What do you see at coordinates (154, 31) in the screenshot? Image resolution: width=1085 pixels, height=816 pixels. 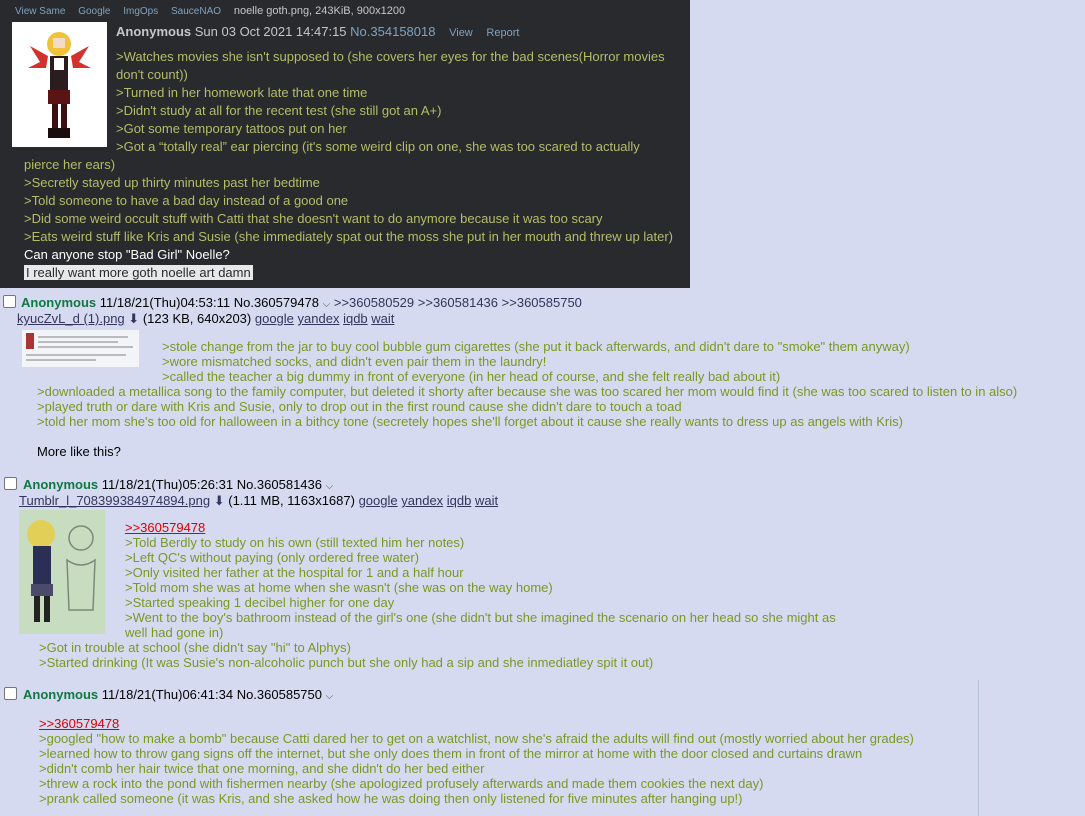 I see `op-poster-name: Anonymous` at bounding box center [154, 31].